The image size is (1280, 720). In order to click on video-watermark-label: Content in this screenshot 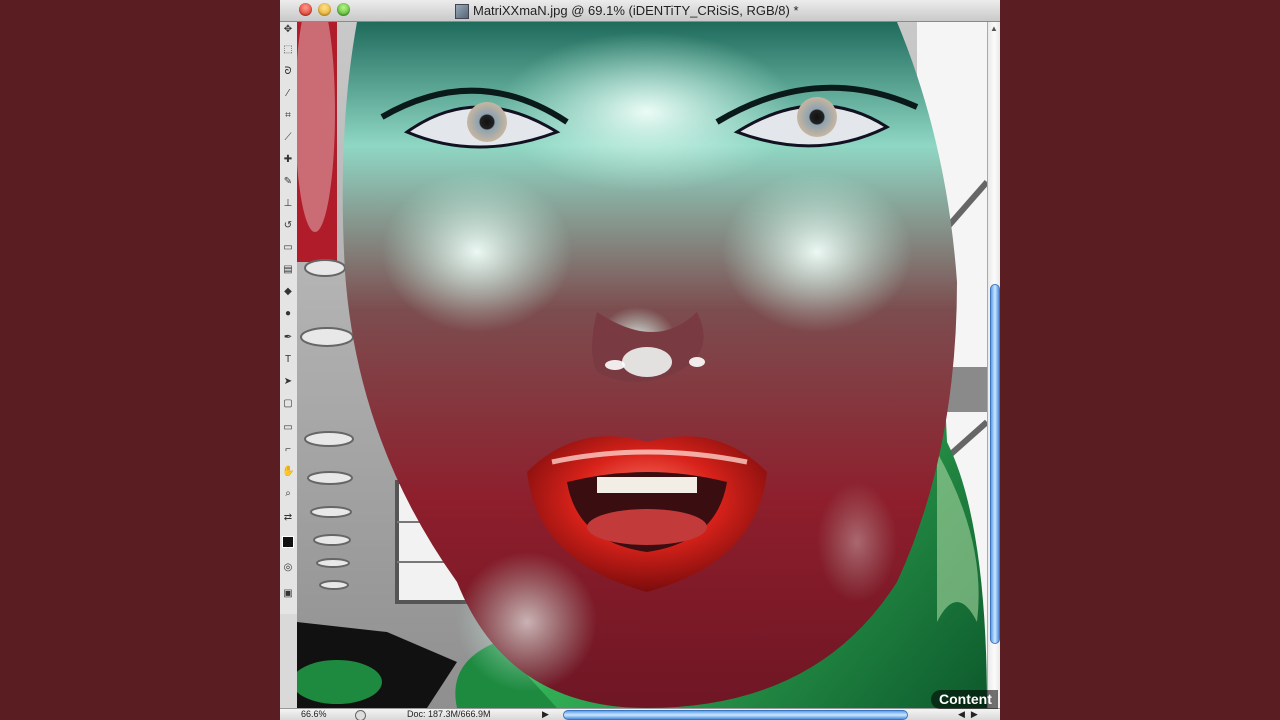, I will do `click(964, 699)`.